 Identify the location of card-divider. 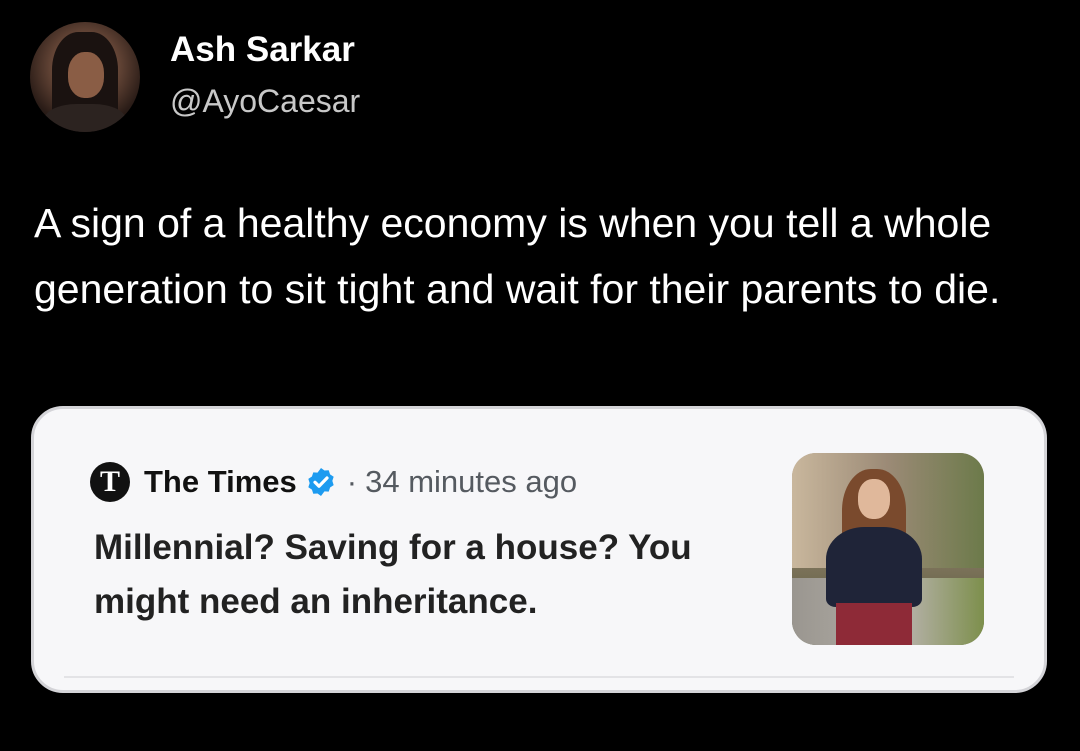
(539, 677).